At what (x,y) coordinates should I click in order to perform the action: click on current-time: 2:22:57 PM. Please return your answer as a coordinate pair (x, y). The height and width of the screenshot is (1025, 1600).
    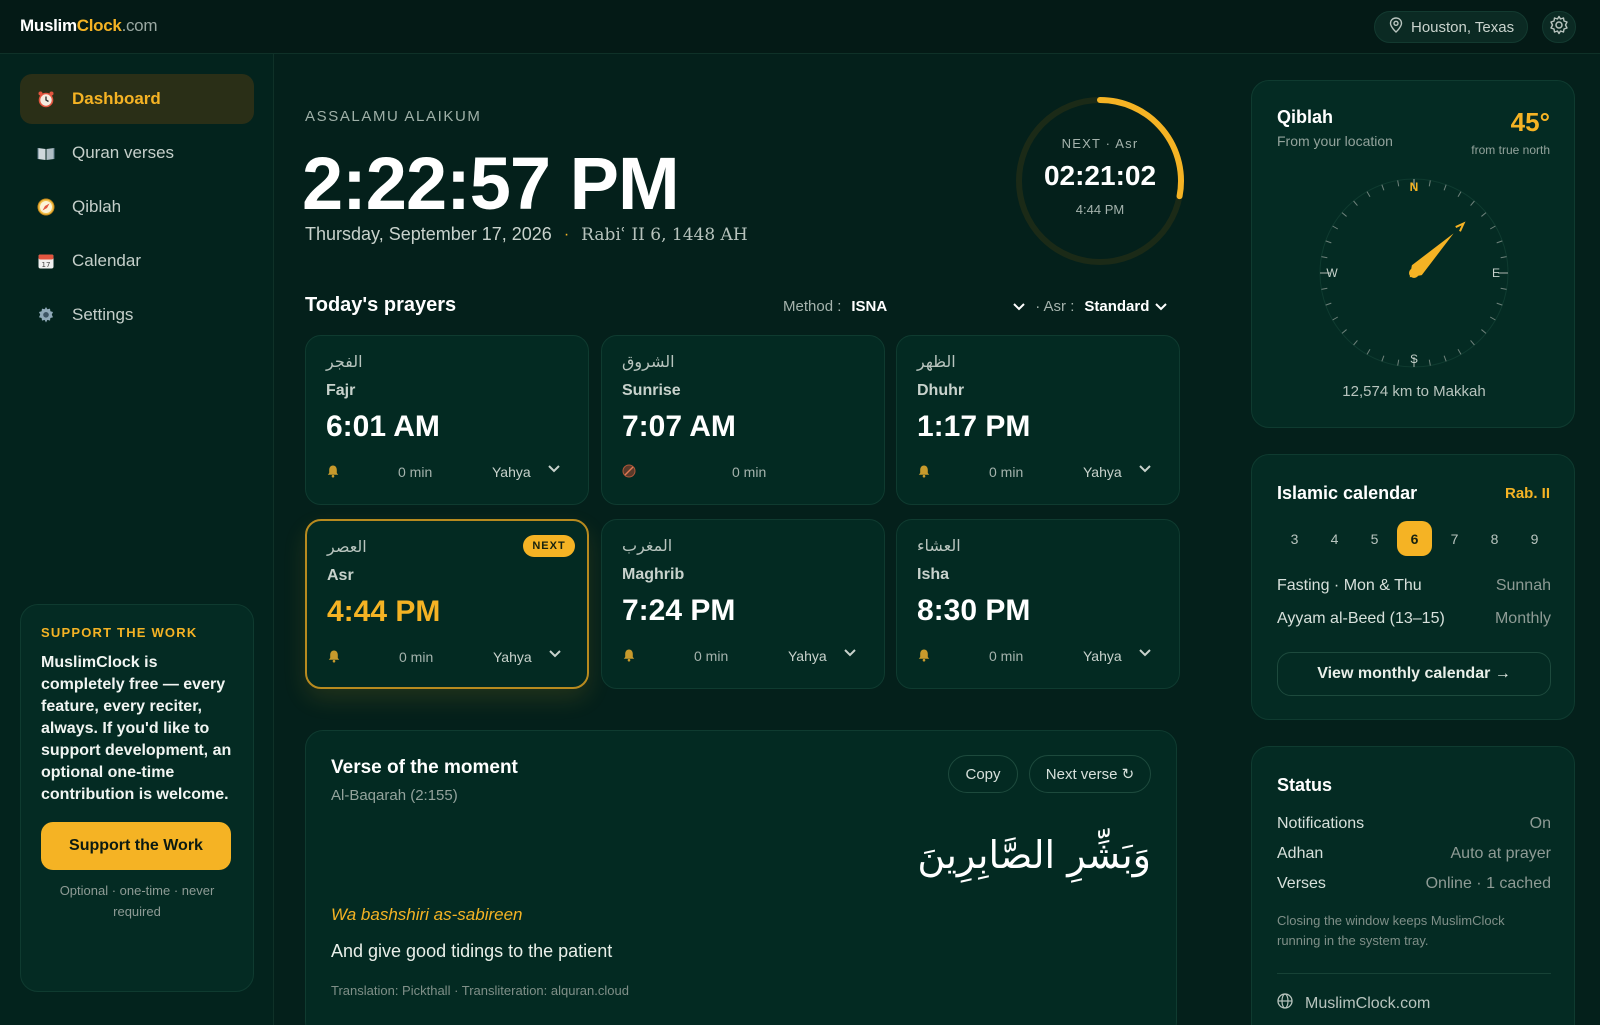
    Looking at the image, I should click on (491, 183).